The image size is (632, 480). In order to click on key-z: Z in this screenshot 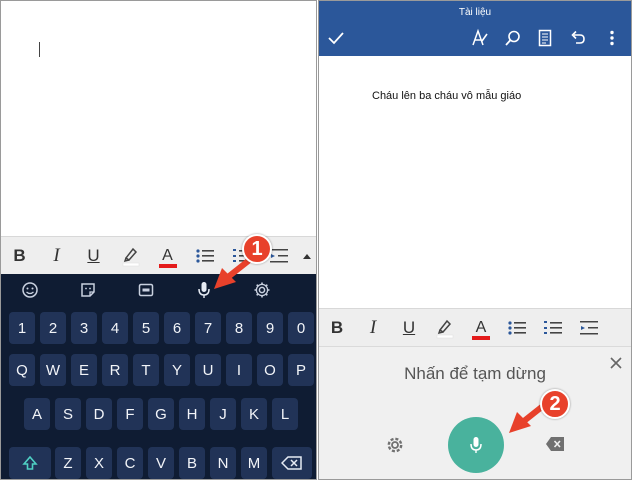, I will do `click(68, 463)`.